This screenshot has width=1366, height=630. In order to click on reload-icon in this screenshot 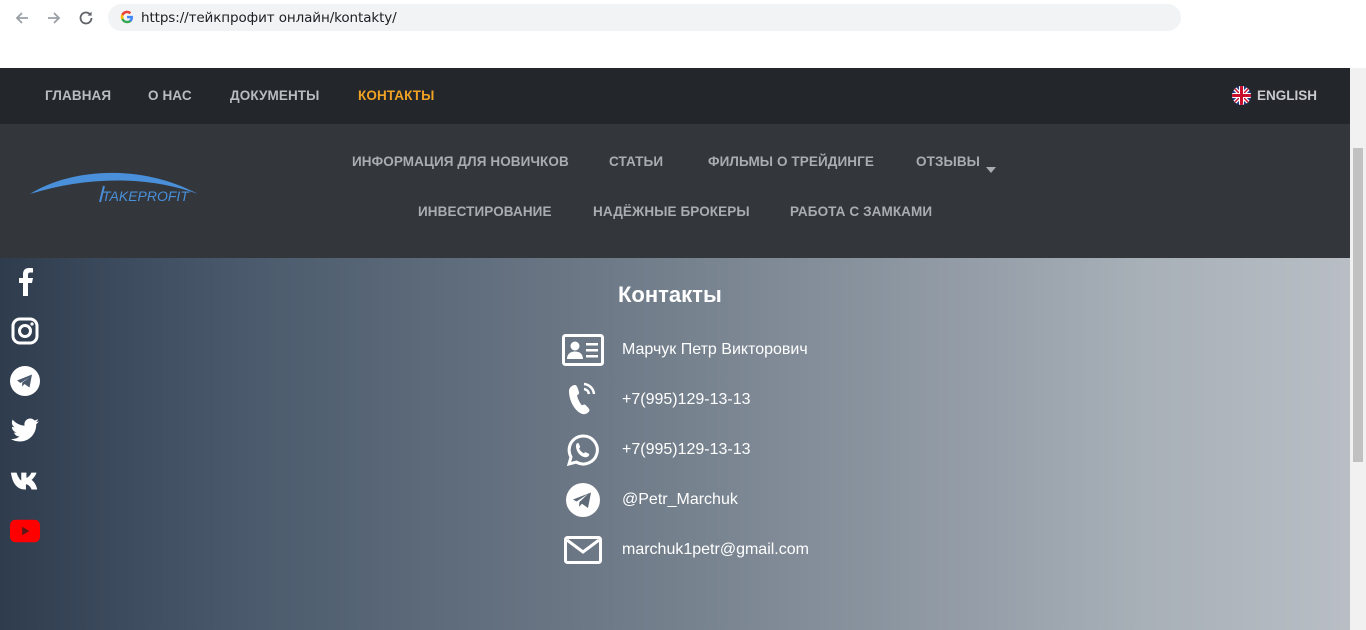, I will do `click(86, 18)`.